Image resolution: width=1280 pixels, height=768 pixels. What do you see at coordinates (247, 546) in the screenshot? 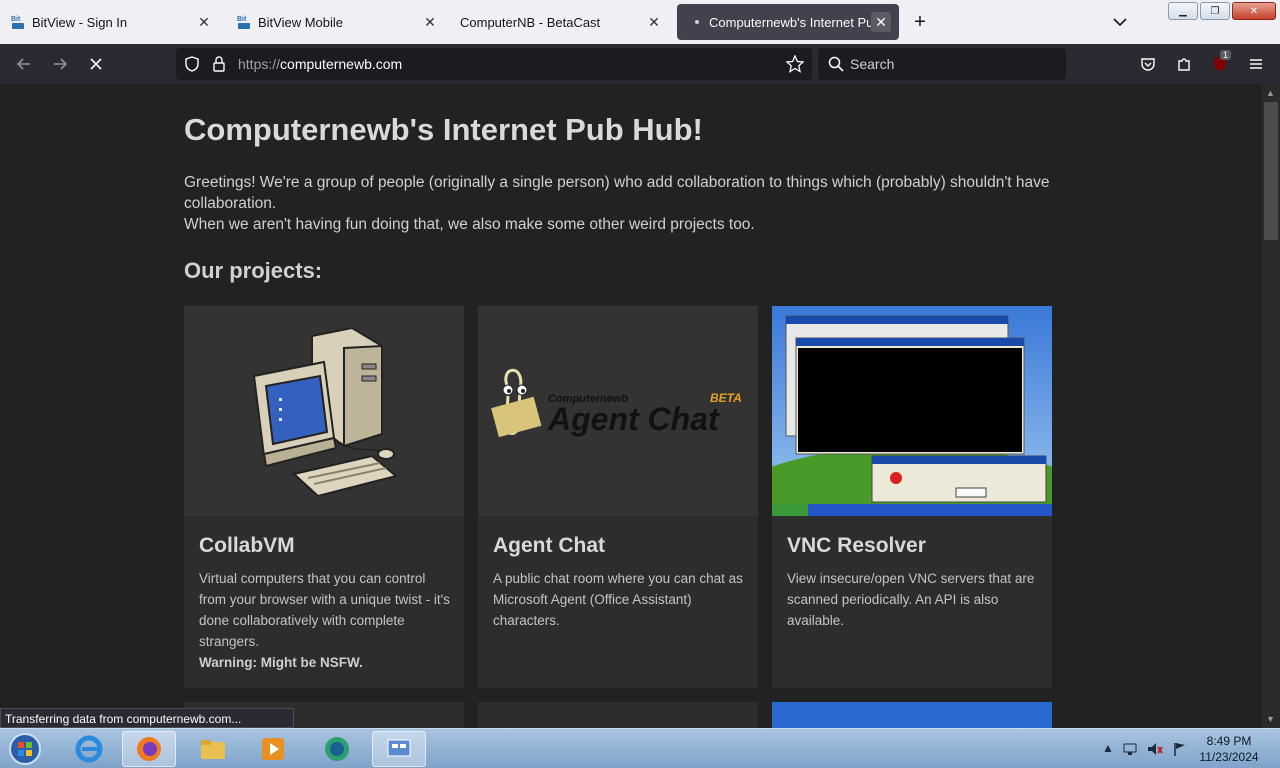
I see `project-name: CollabVM` at bounding box center [247, 546].